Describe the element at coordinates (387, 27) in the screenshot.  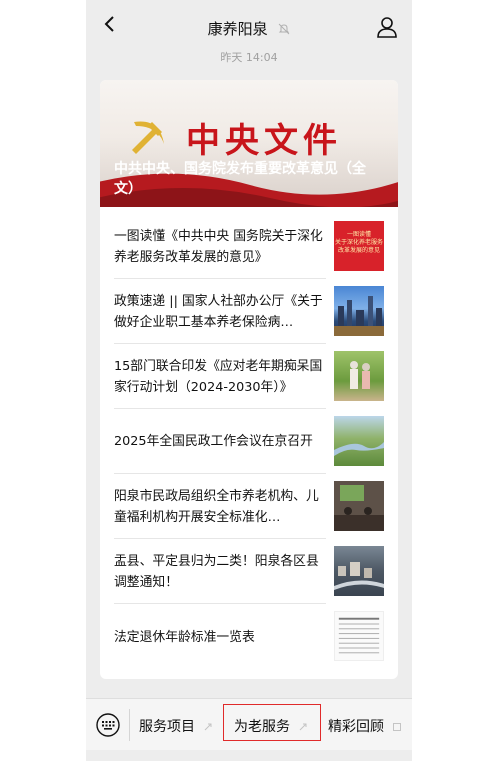
I see `user-icon` at that location.